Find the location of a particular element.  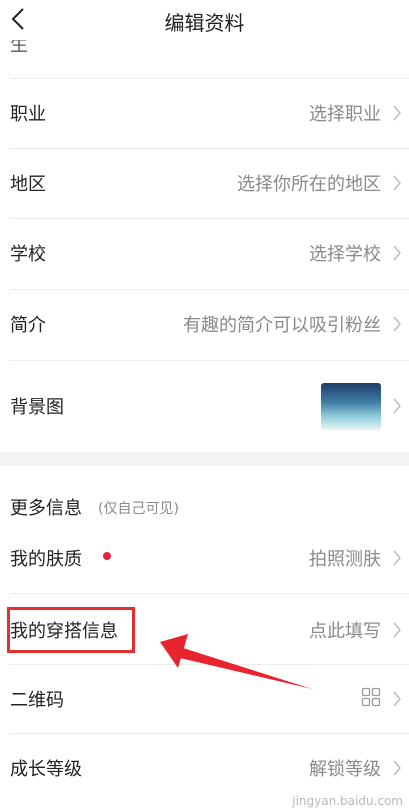

row-label: 我的肤质 is located at coordinates (46, 559).